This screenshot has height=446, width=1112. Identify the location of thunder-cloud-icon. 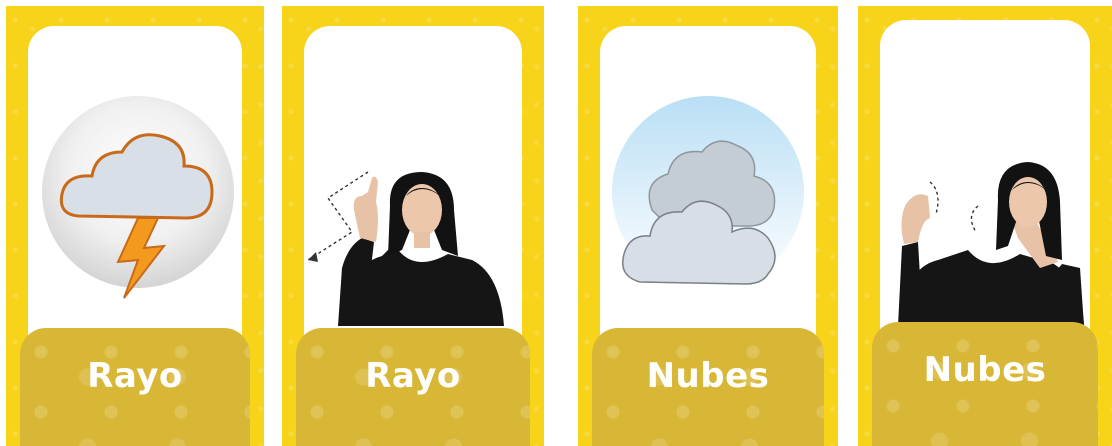
(138, 197).